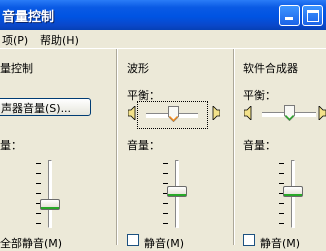 The image size is (326, 251). Describe the element at coordinates (293, 191) in the screenshot. I see `synth-volume-thumb` at that location.